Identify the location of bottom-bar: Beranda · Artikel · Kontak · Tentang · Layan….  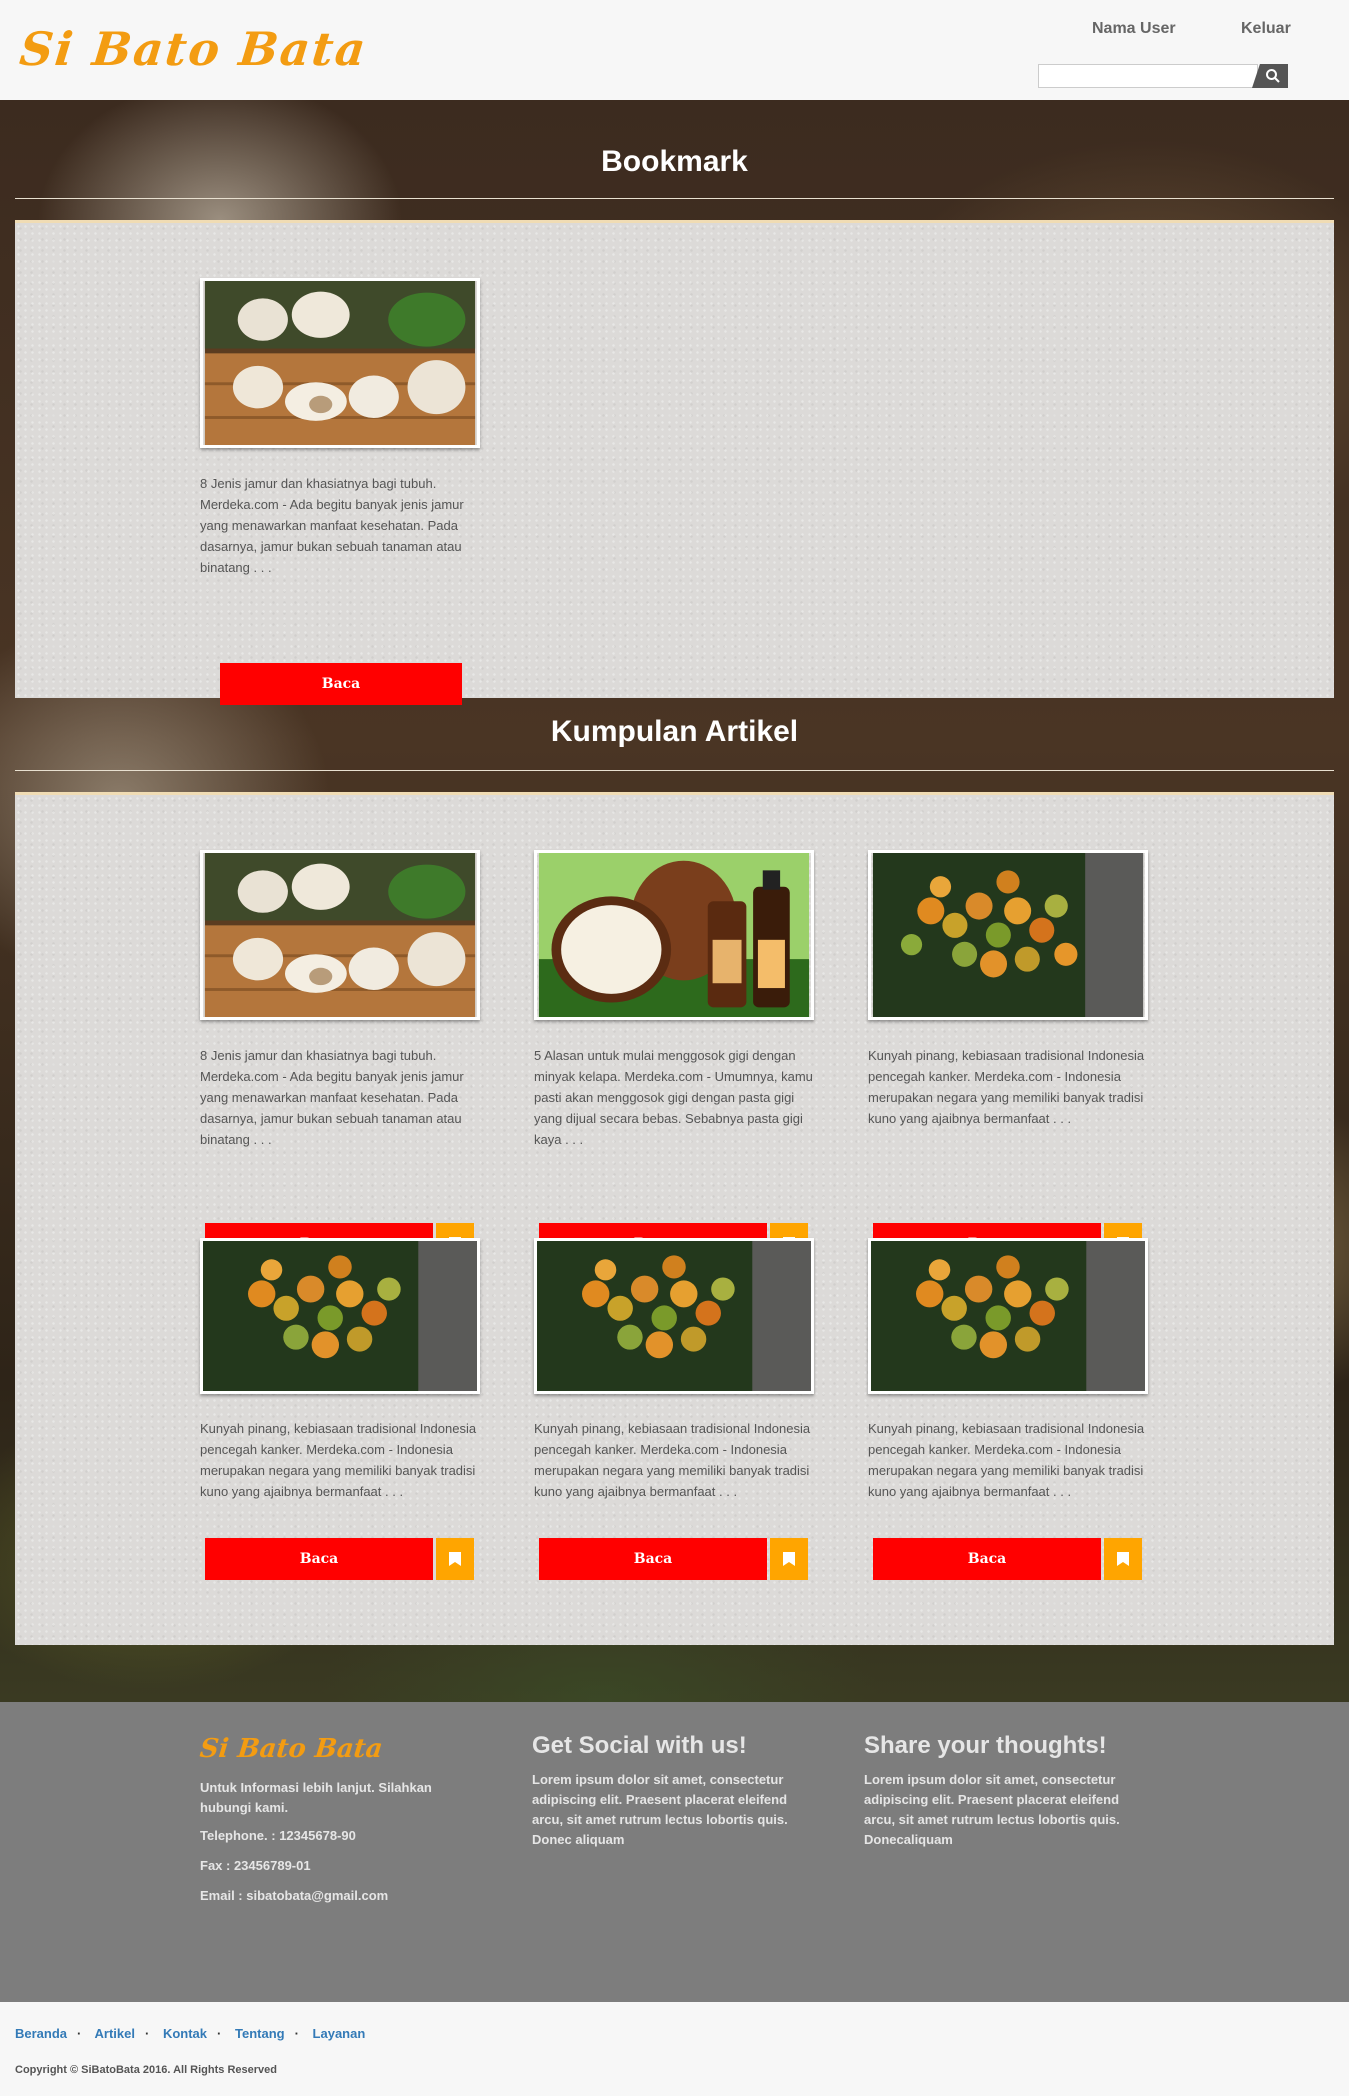
(674, 2049).